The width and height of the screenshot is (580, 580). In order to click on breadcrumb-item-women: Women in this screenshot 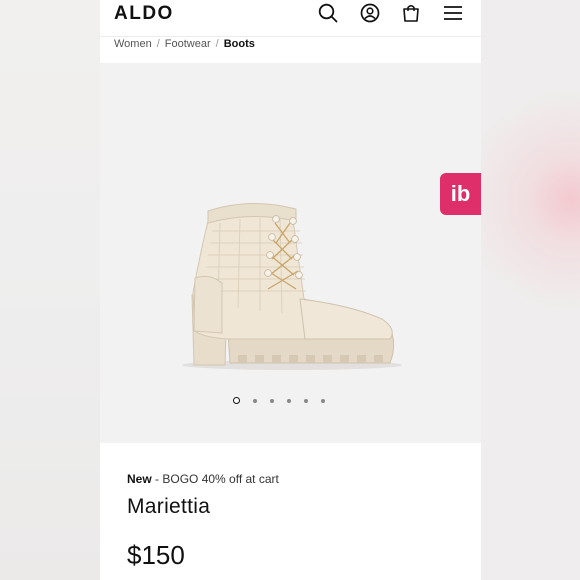, I will do `click(133, 44)`.